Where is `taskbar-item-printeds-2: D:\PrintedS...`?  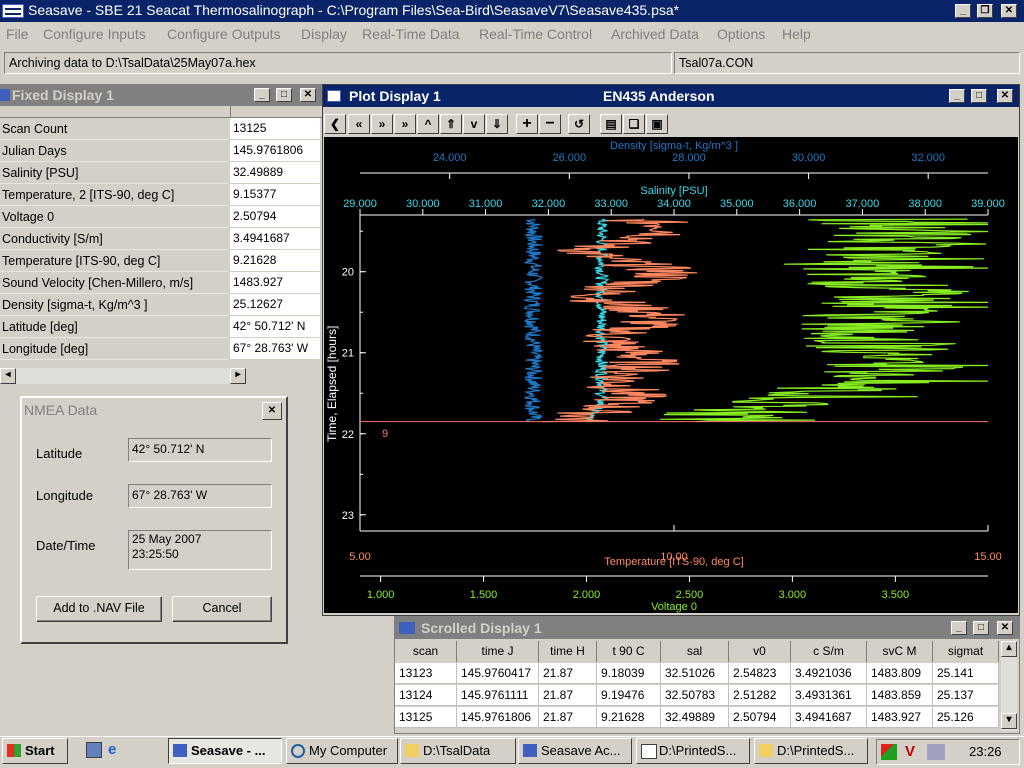
taskbar-item-printeds-2: D:\PrintedS... is located at coordinates (811, 751).